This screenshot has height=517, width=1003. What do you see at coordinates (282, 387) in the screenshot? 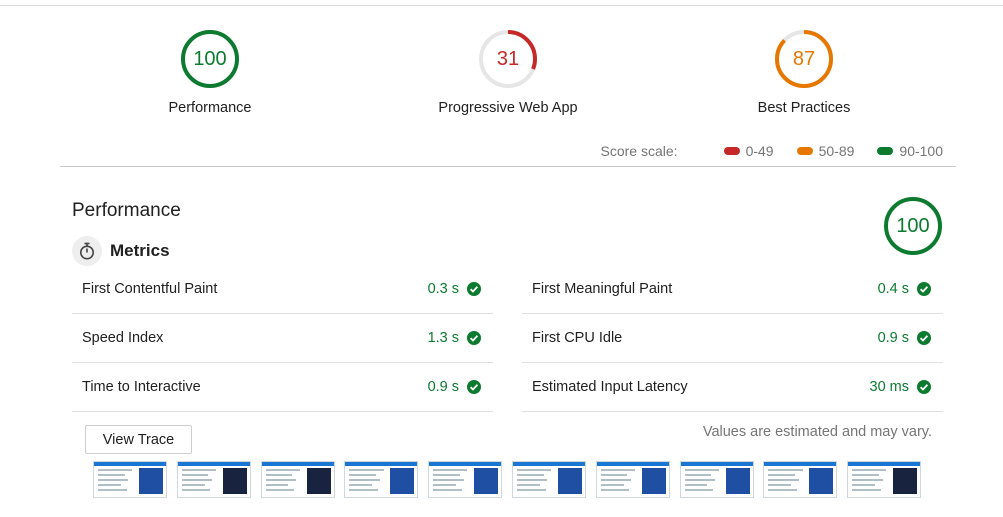
I see `metric-time-to-interactive: Time to Interactive 0.9 s` at bounding box center [282, 387].